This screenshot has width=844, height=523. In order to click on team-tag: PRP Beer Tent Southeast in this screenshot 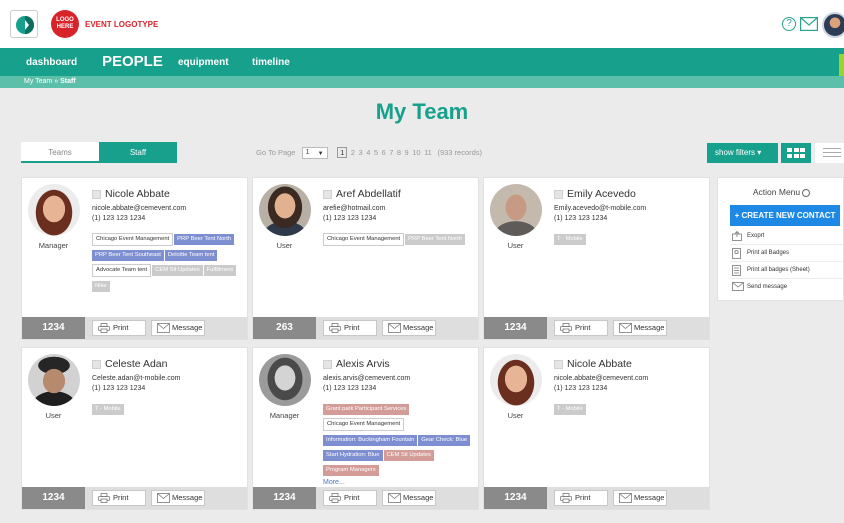, I will do `click(128, 255)`.